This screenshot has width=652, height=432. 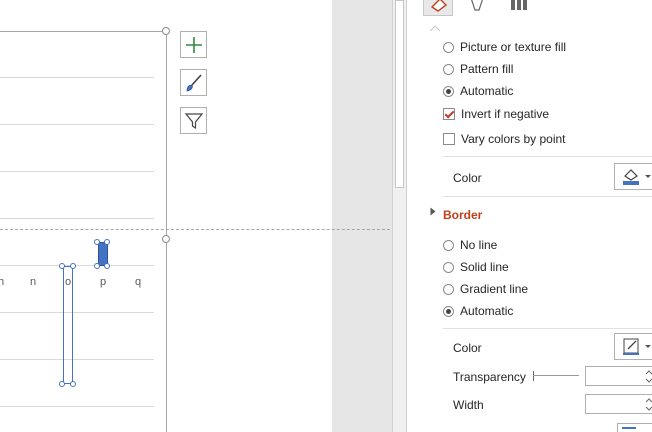 What do you see at coordinates (484, 267) in the screenshot?
I see `radio-label: Solid line` at bounding box center [484, 267].